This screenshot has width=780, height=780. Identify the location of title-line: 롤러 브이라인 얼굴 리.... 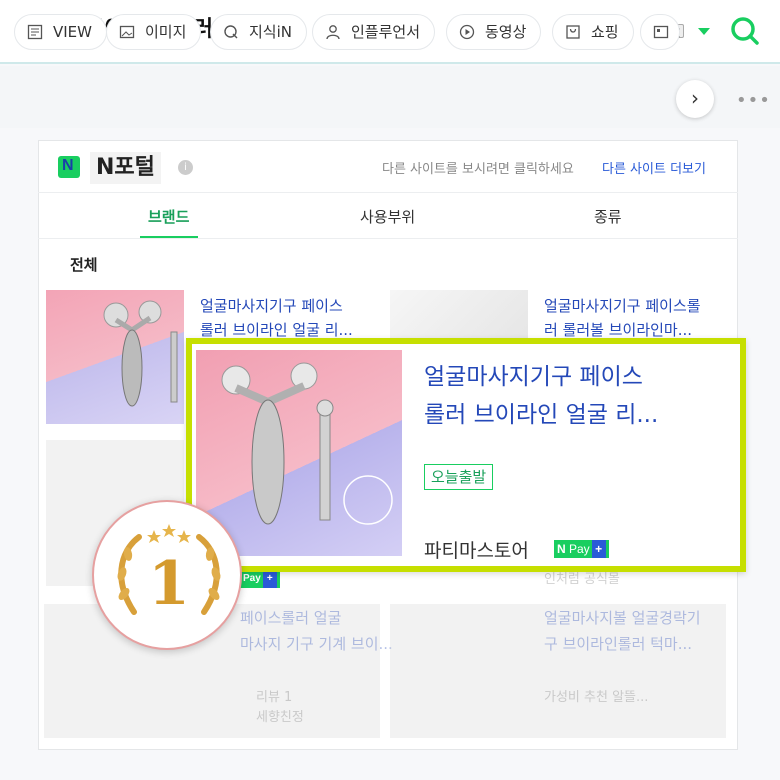
(541, 415).